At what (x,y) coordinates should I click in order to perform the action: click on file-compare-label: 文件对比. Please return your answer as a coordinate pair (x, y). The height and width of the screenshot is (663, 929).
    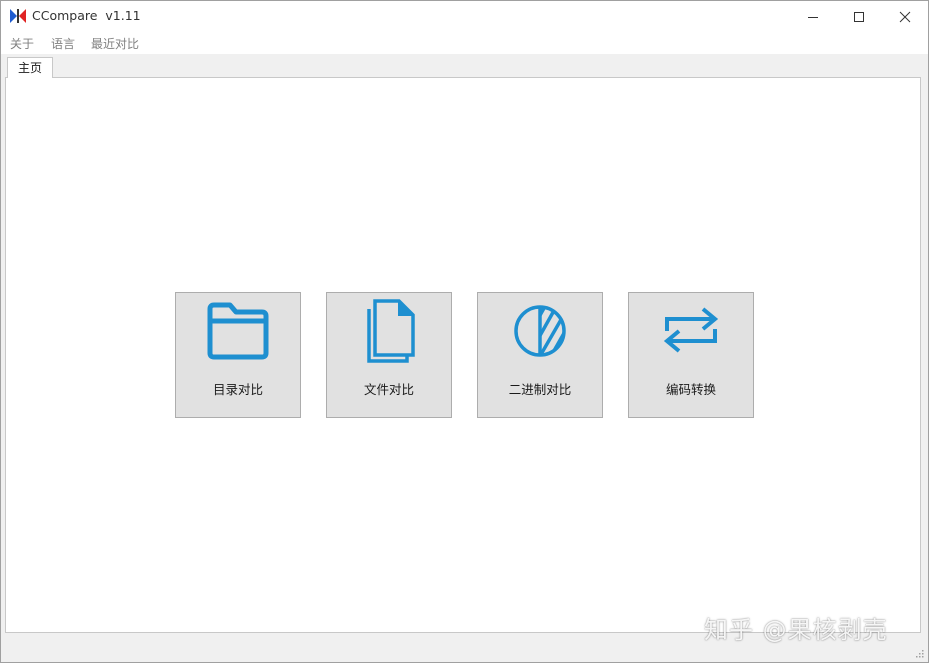
    Looking at the image, I should click on (388, 389).